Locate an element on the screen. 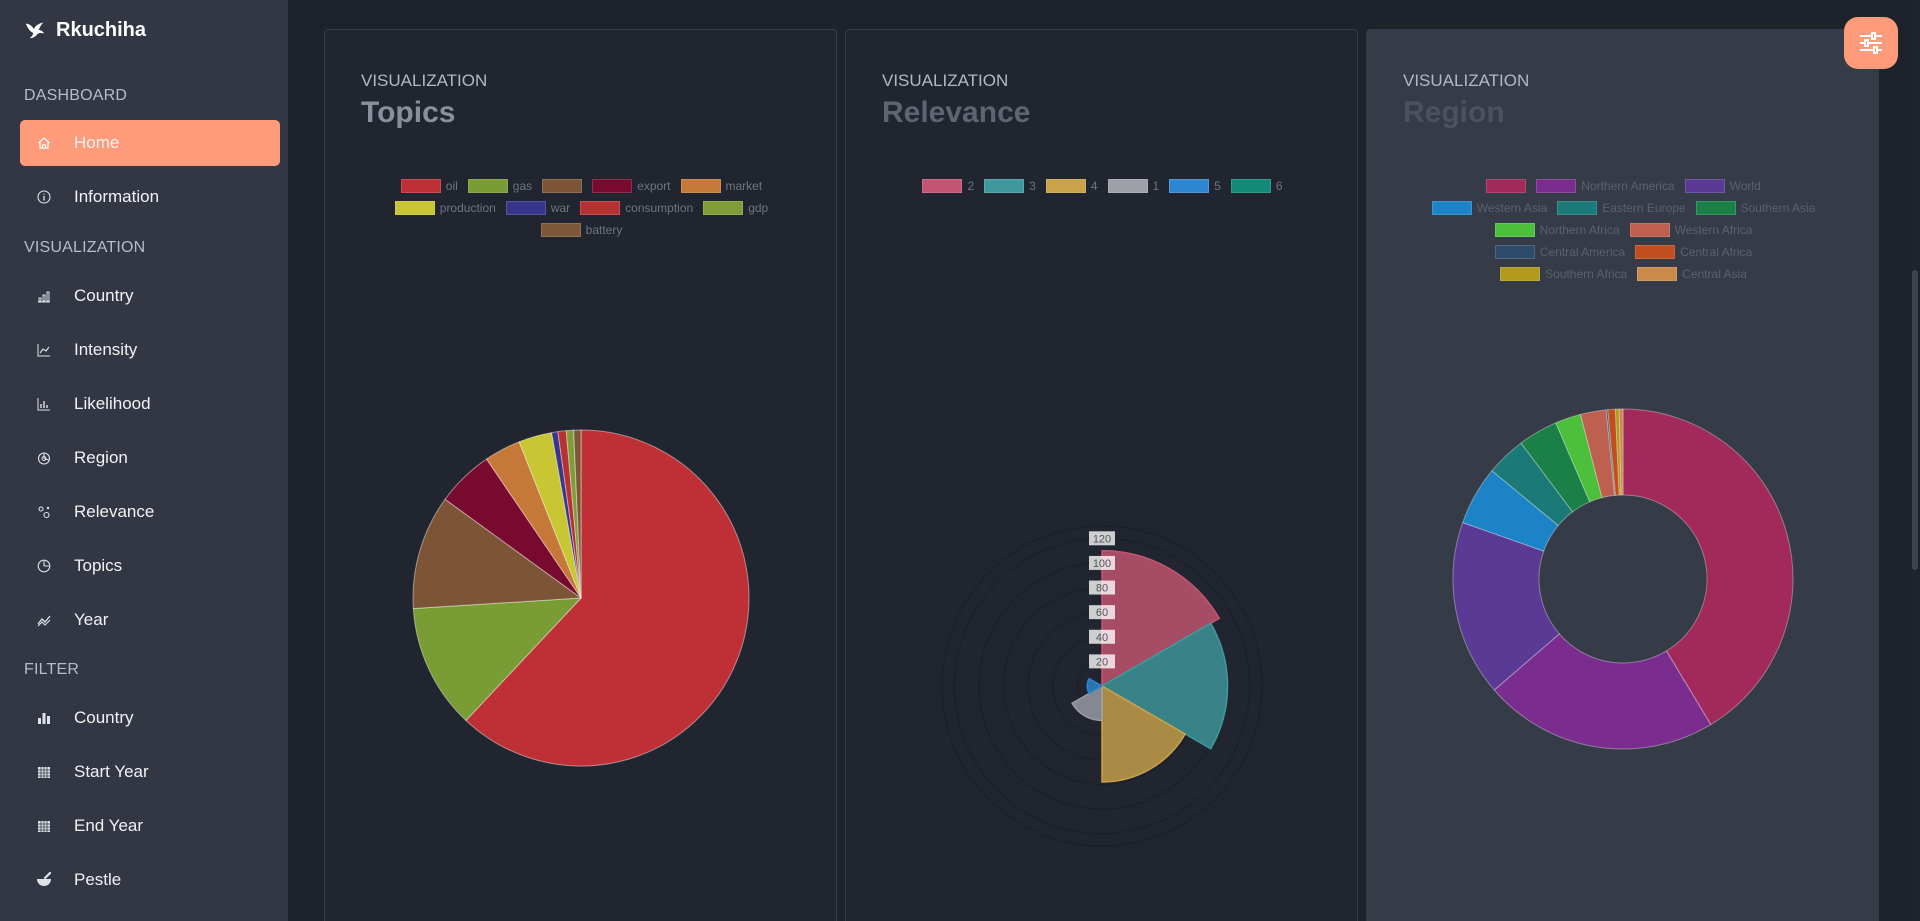 This screenshot has width=1920, height=921. settings-button is located at coordinates (1871, 43).